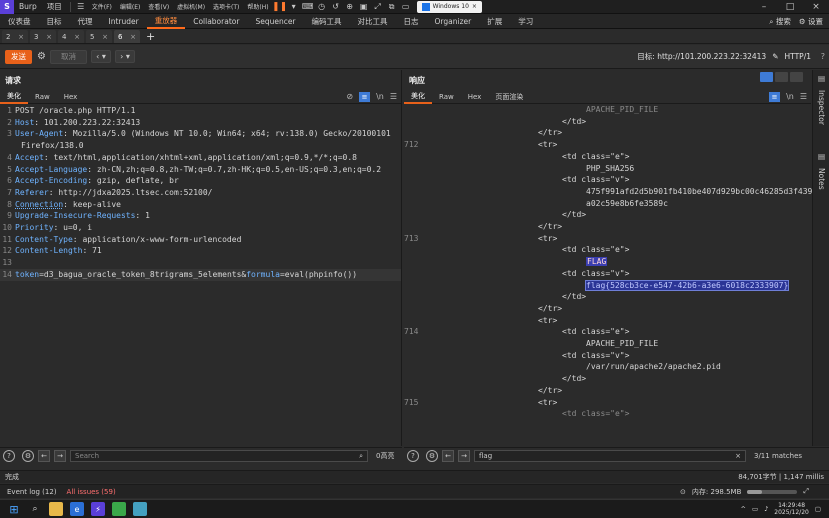  I want to click on tab-proxy: 代理, so click(85, 21).